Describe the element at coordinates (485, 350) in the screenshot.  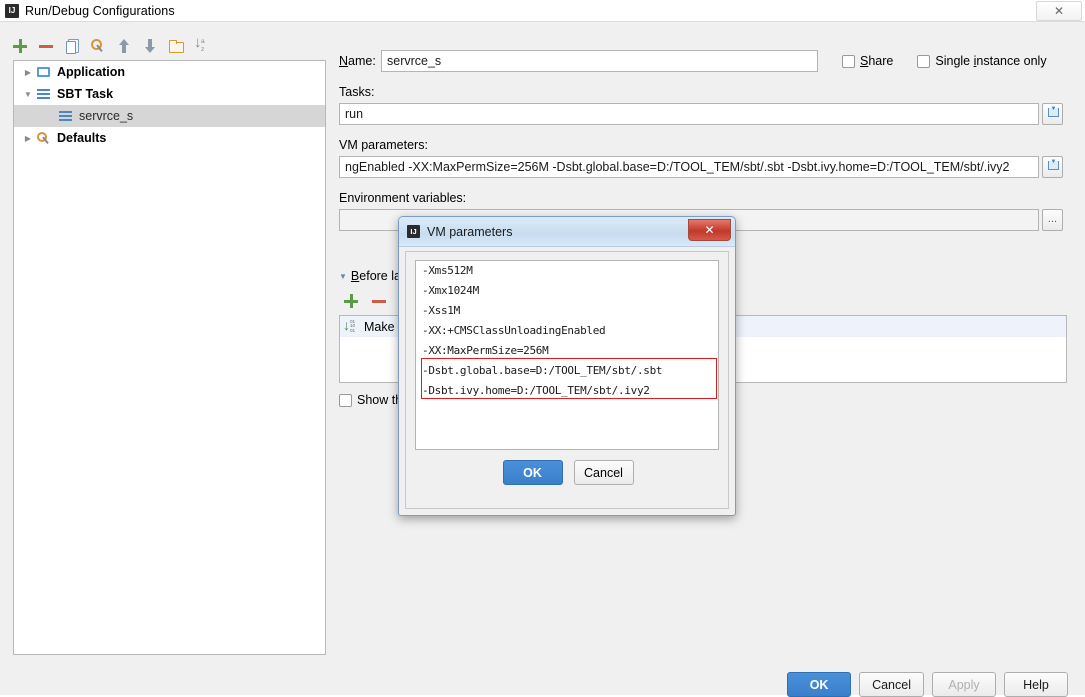
I see `vm-line: -XX:MaxPermSize=256M` at that location.